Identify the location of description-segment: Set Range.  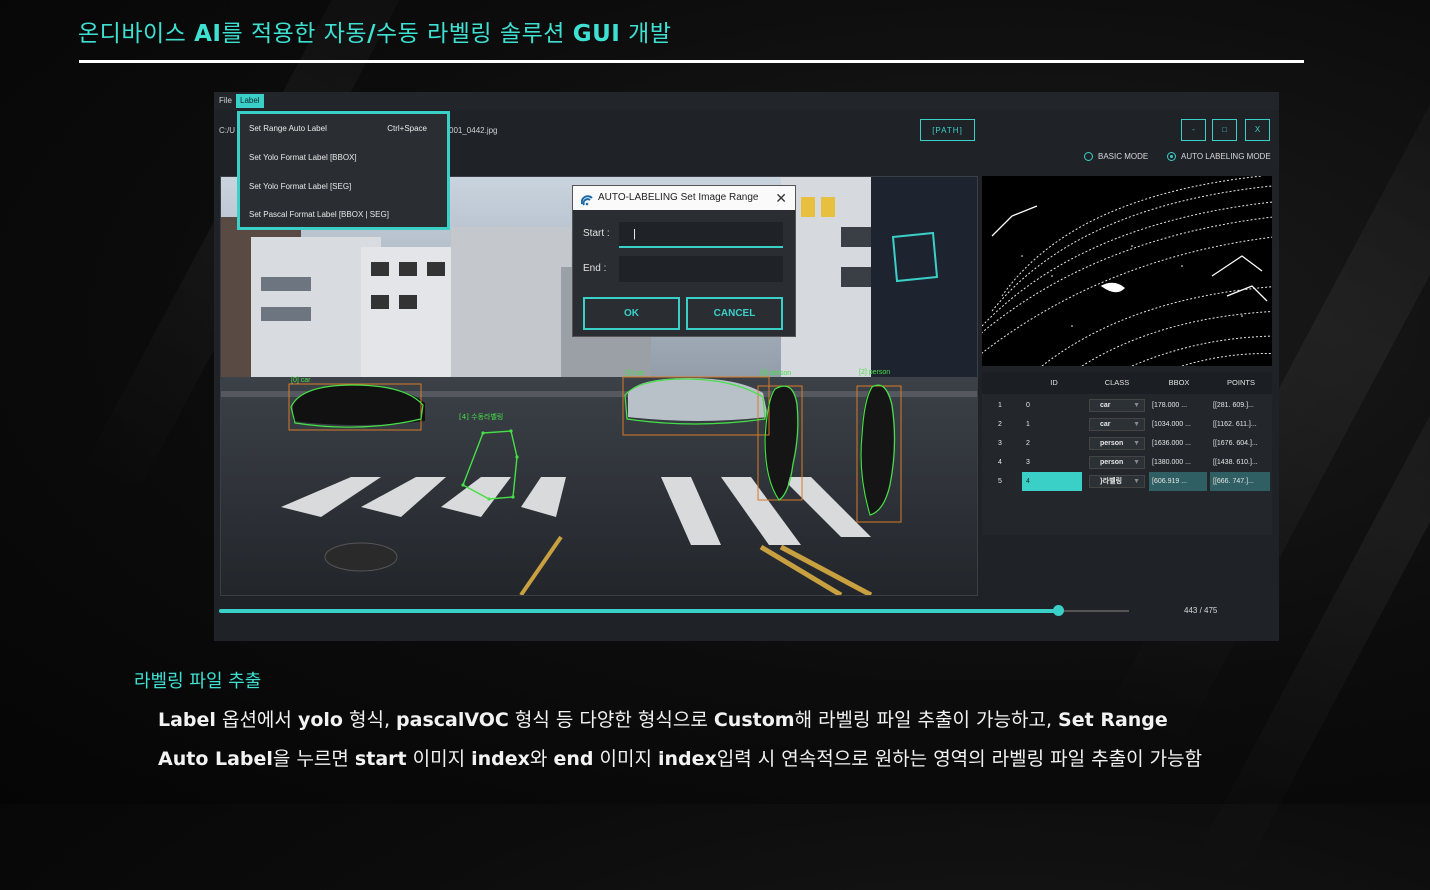
(1113, 720).